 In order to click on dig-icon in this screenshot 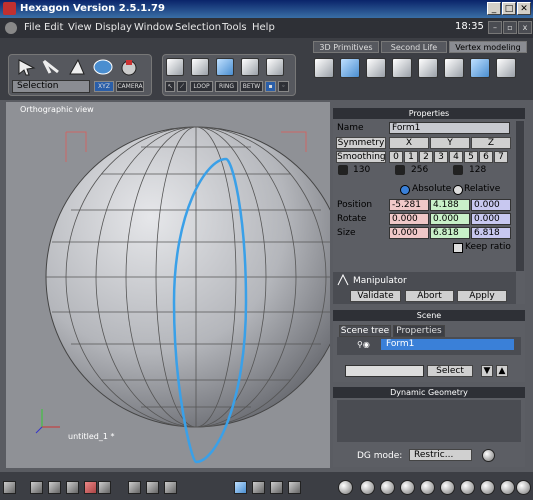, I will do `click(506, 68)`.